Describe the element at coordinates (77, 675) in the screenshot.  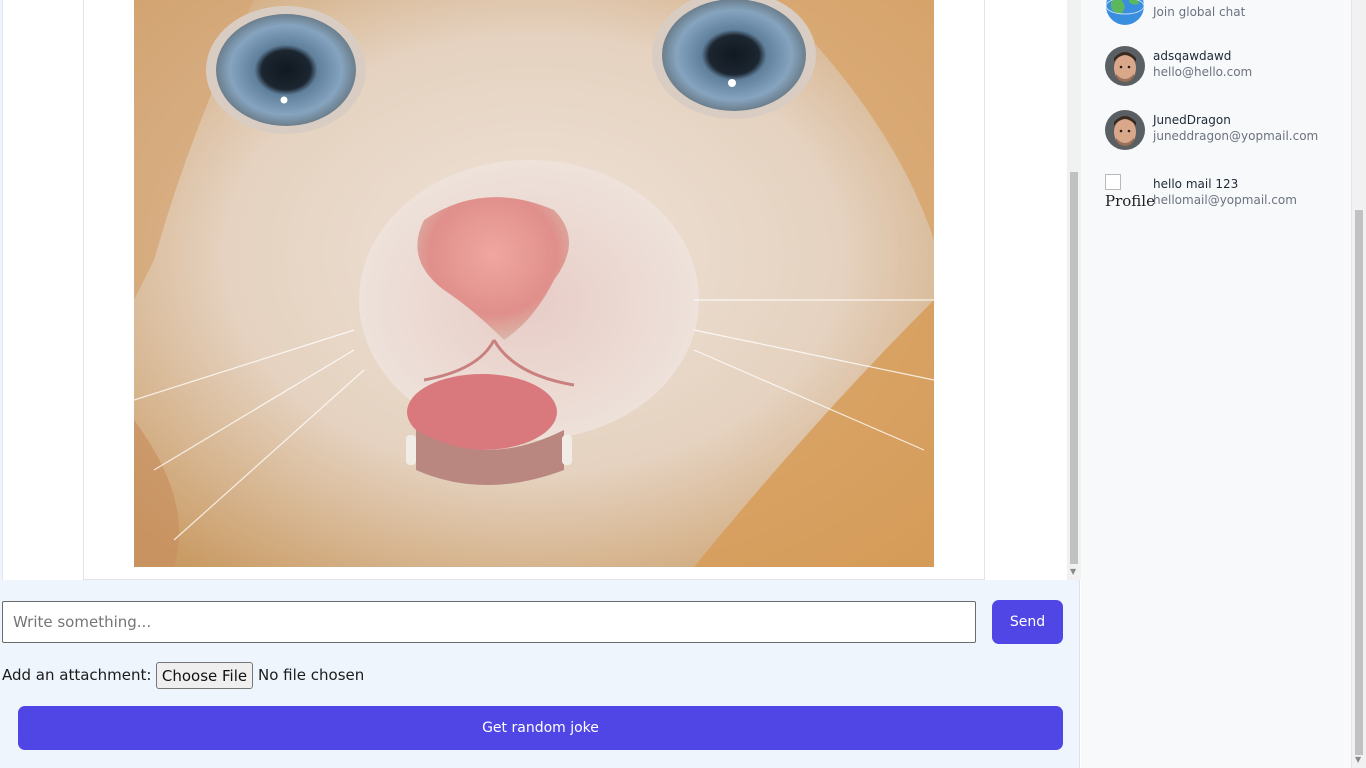
I see `attachment-label: Add an attachment:` at that location.